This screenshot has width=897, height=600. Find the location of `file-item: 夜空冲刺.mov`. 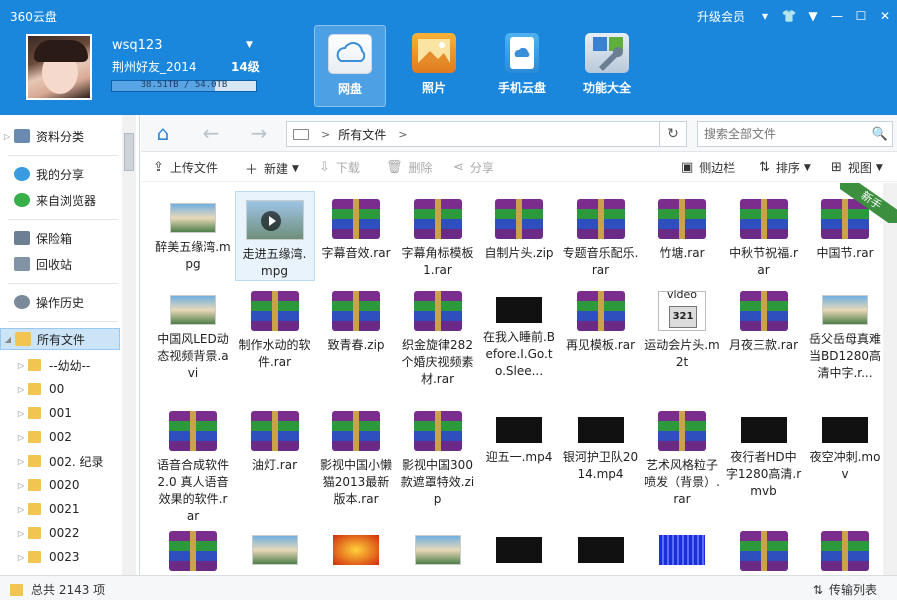

file-item: 夜空冲刺.mov is located at coordinates (844, 443).